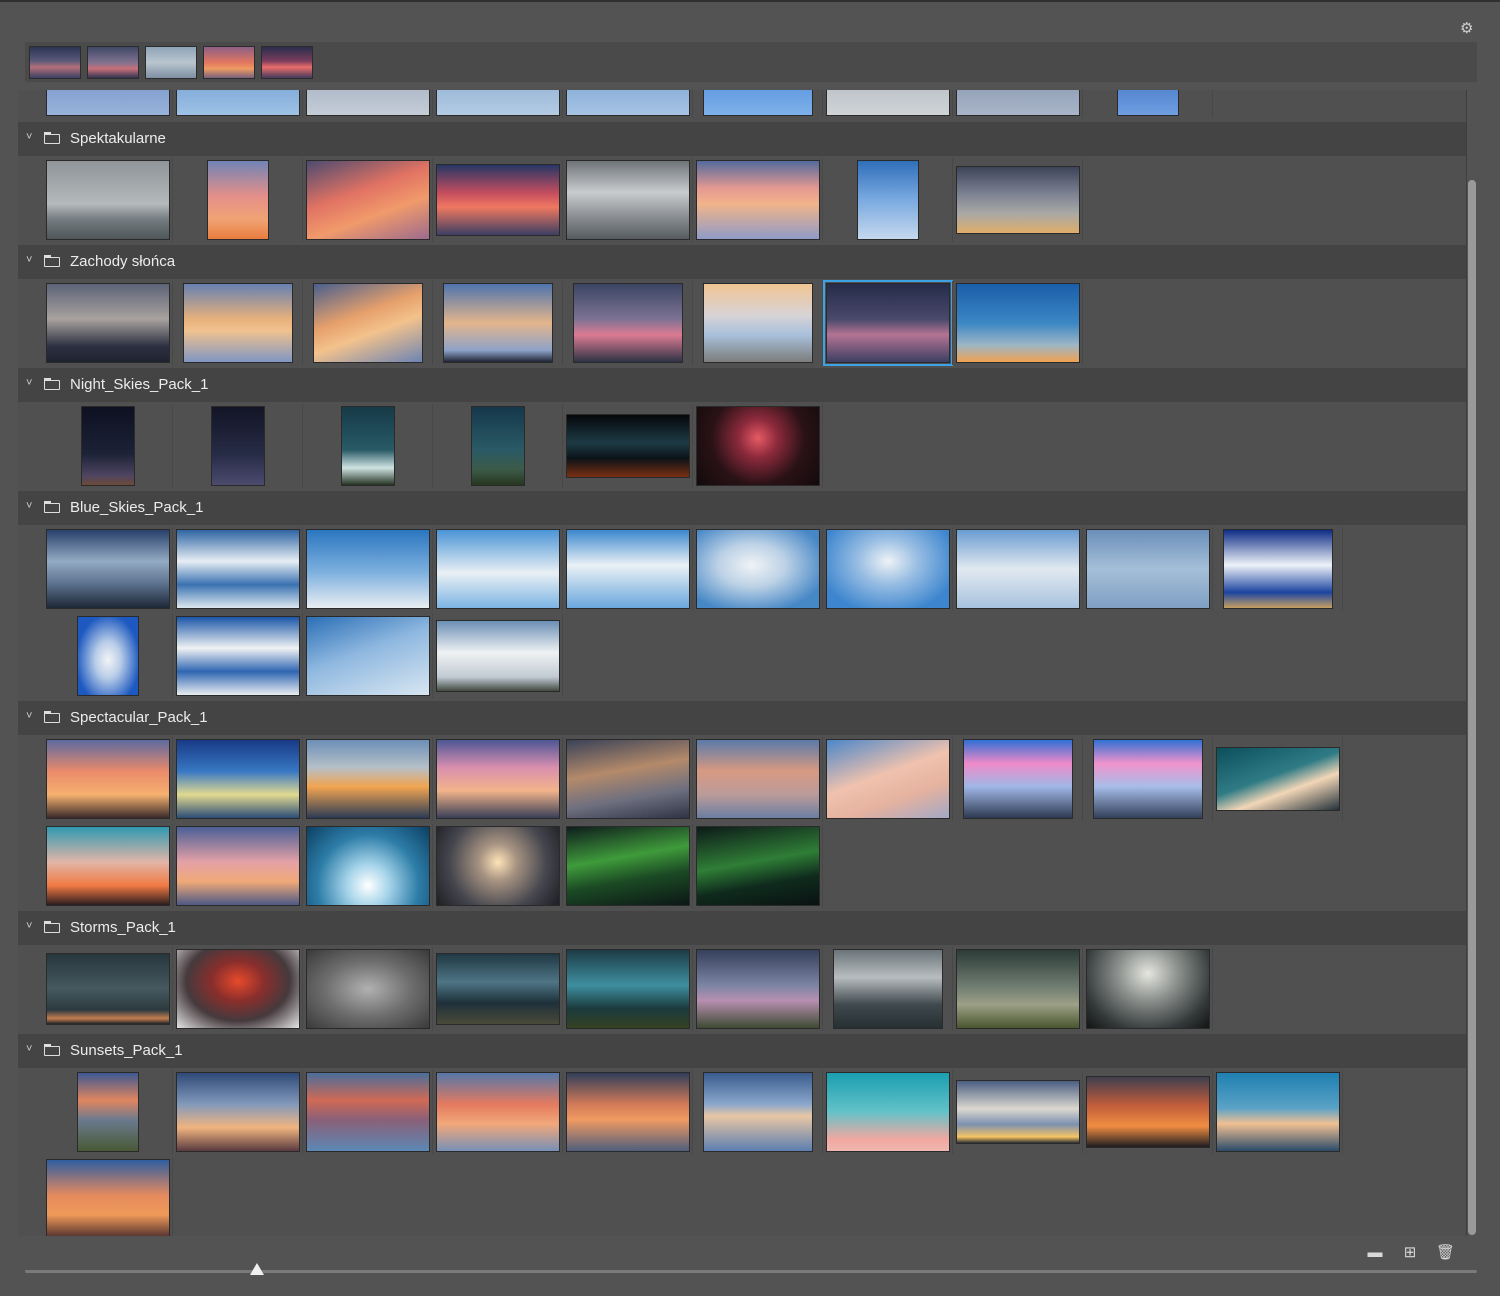 This screenshot has height=1296, width=1500. I want to click on group-header: ˅ Spektakularne, so click(742, 139).